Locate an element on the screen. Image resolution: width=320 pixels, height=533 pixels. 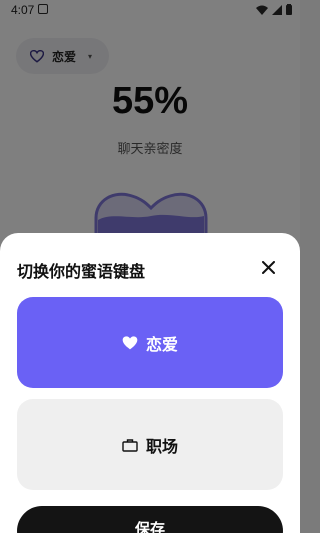
option-love: 恋爱 is located at coordinates (150, 342).